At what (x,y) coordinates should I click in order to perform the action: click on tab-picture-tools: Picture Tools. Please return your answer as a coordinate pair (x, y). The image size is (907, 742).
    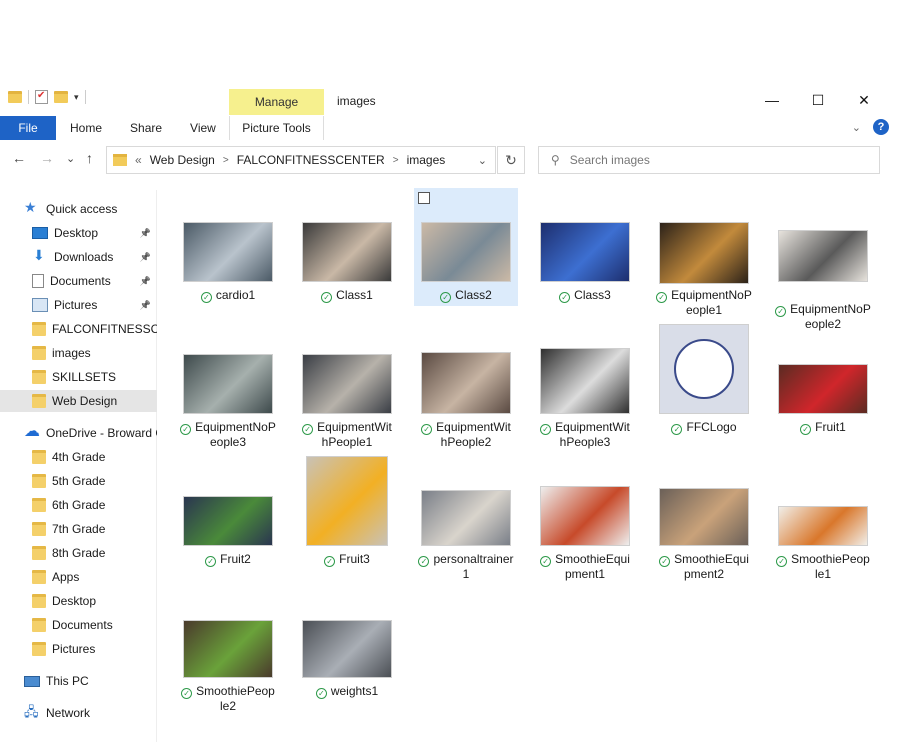
    Looking at the image, I should click on (276, 128).